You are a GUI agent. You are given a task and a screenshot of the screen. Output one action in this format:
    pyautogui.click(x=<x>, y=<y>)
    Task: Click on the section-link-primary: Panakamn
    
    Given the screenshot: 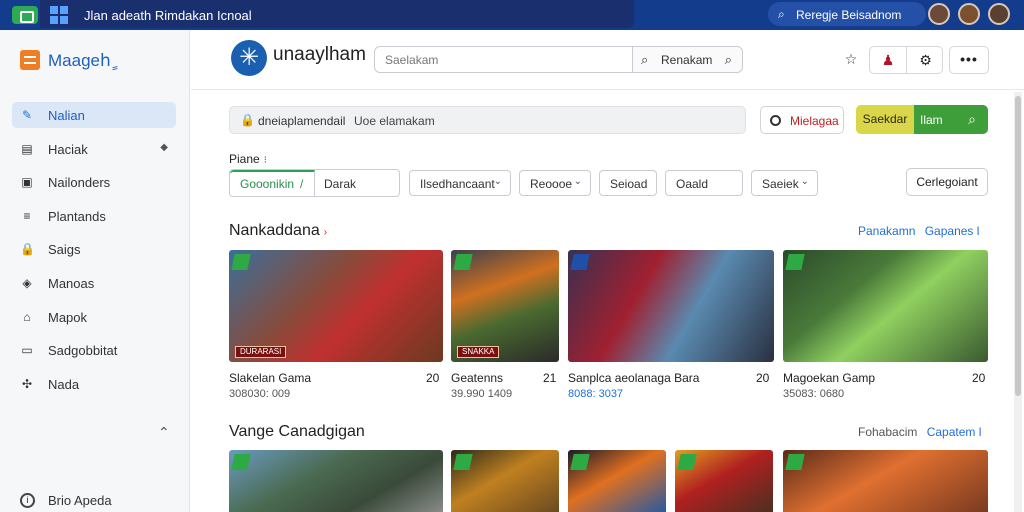 What is the action you would take?
    pyautogui.click(x=886, y=231)
    